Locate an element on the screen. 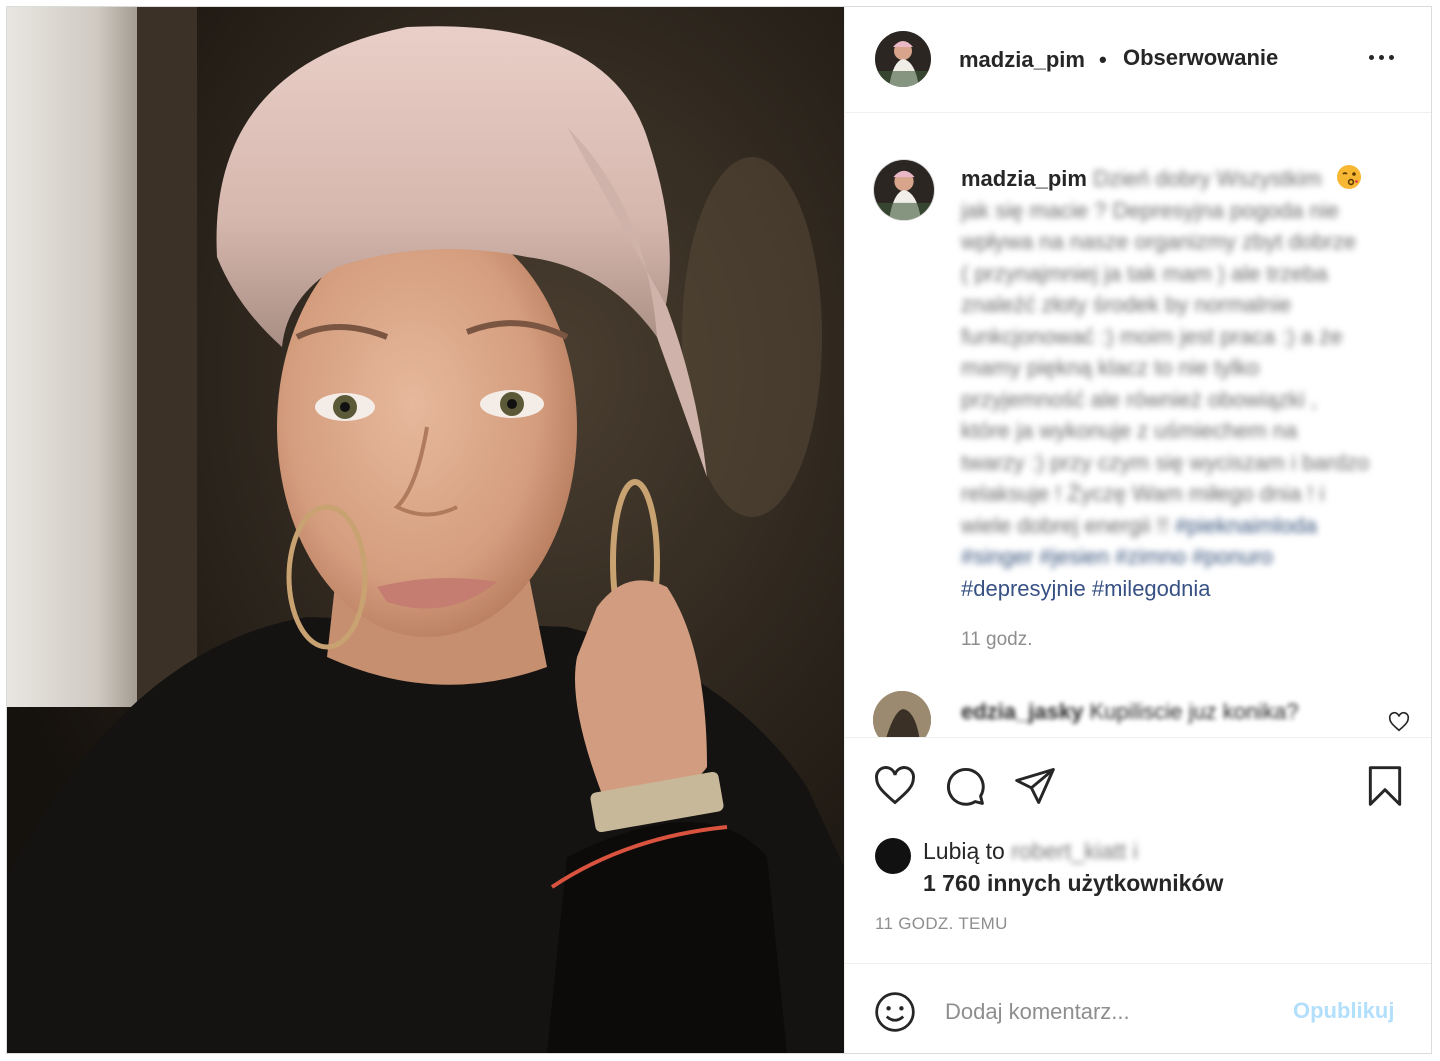  wink-kiss-emoji-icon is located at coordinates (1349, 177).